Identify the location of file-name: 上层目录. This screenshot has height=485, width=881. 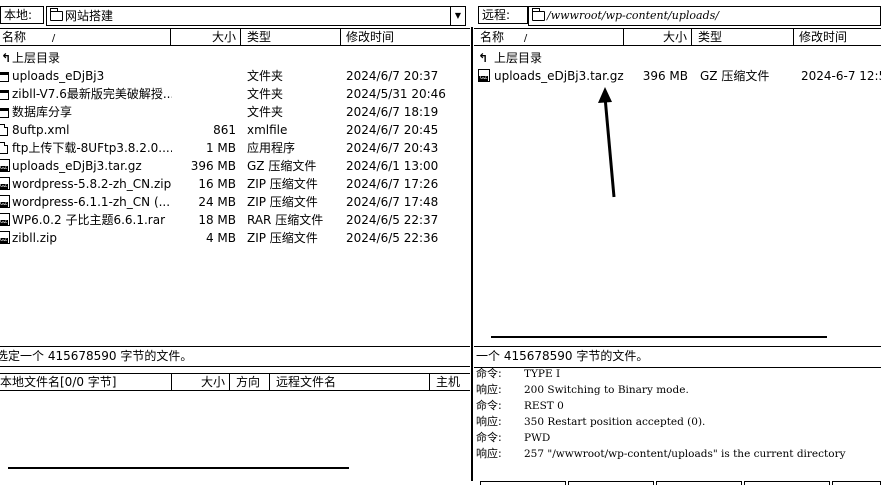
(36, 58).